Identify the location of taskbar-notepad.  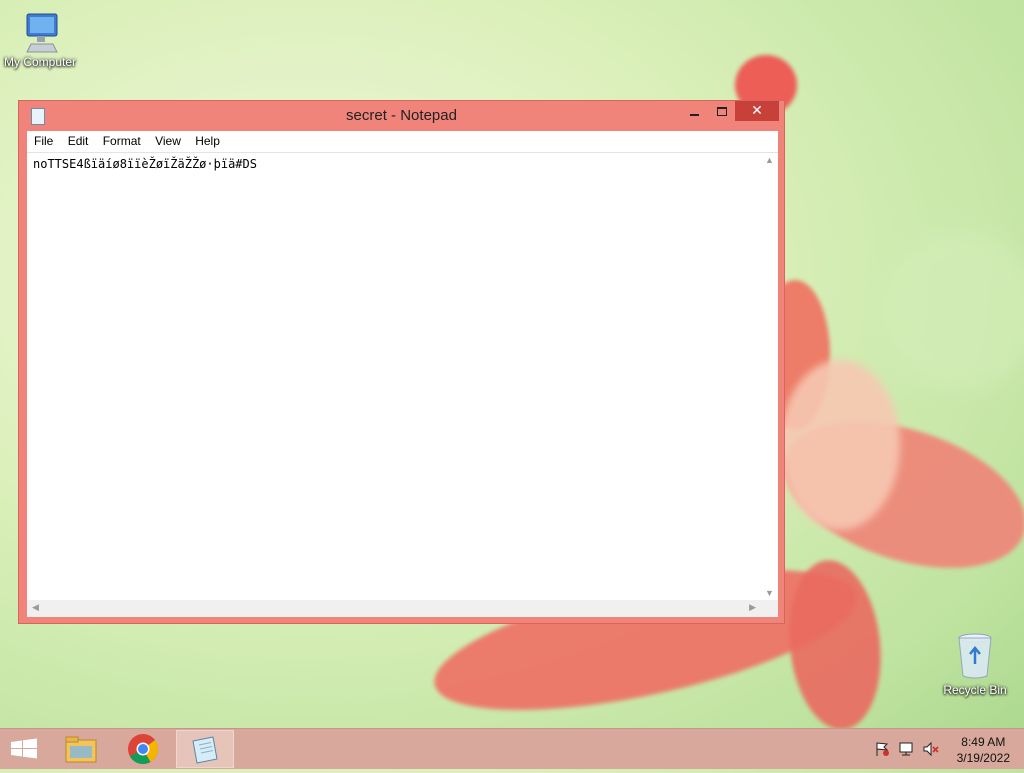
(205, 749).